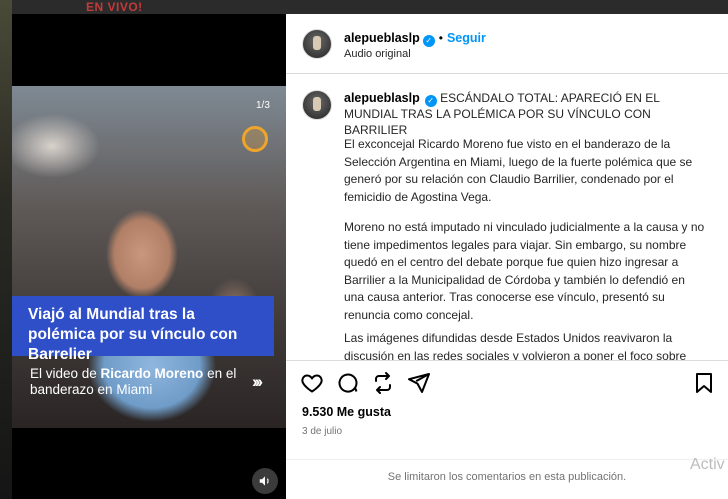 The image size is (728, 499). I want to click on follow-button: Seguir, so click(466, 38).